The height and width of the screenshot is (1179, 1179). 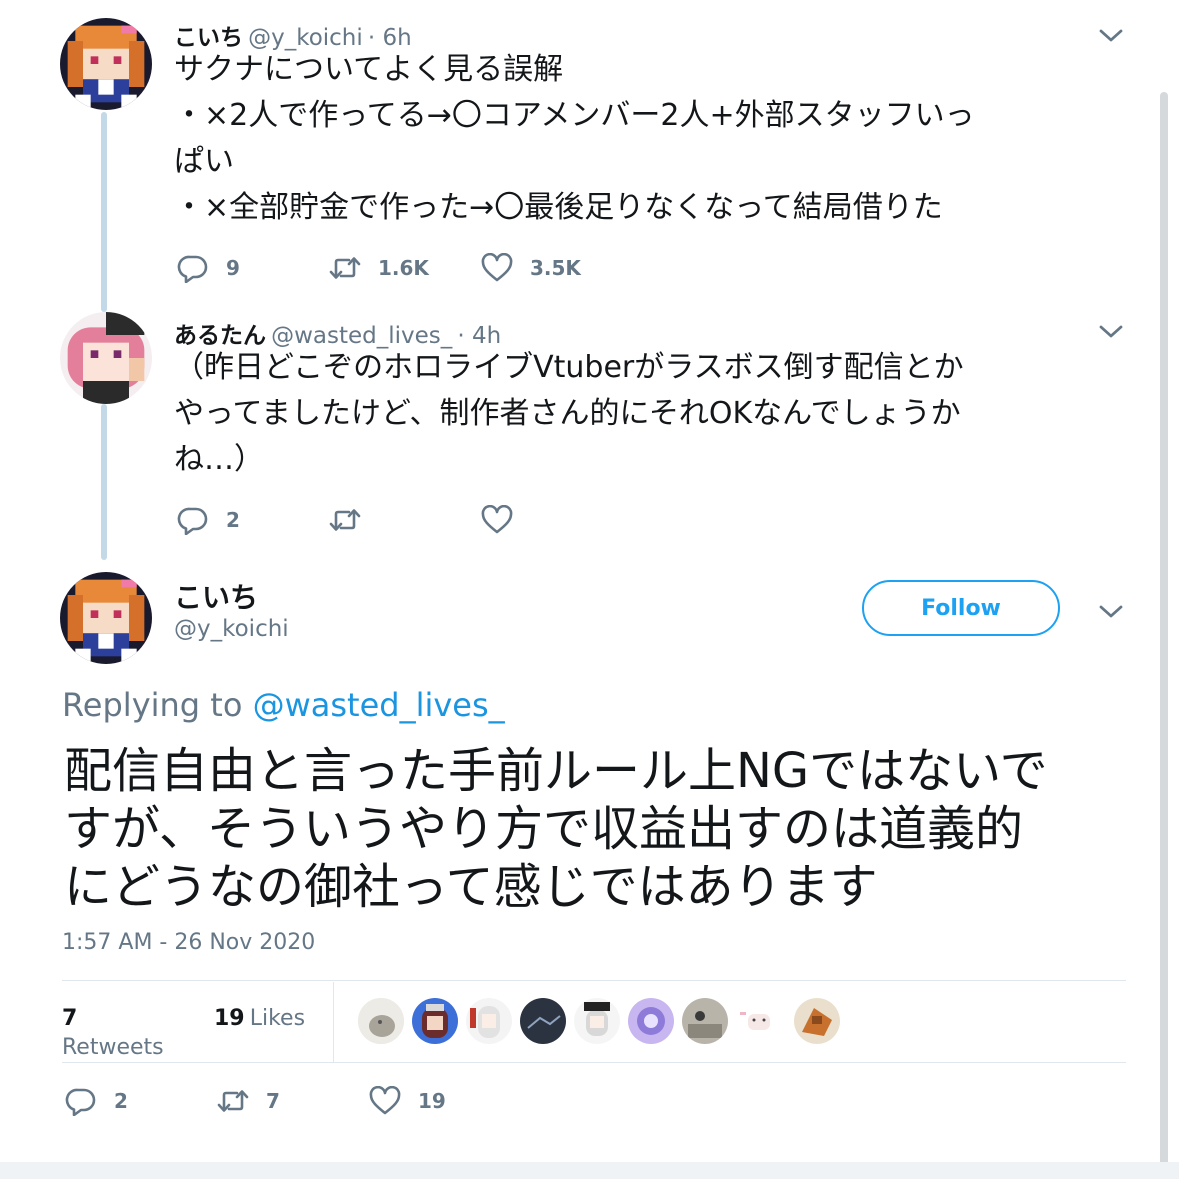 What do you see at coordinates (204, 161) in the screenshot?
I see `tweet-line: ぱい` at bounding box center [204, 161].